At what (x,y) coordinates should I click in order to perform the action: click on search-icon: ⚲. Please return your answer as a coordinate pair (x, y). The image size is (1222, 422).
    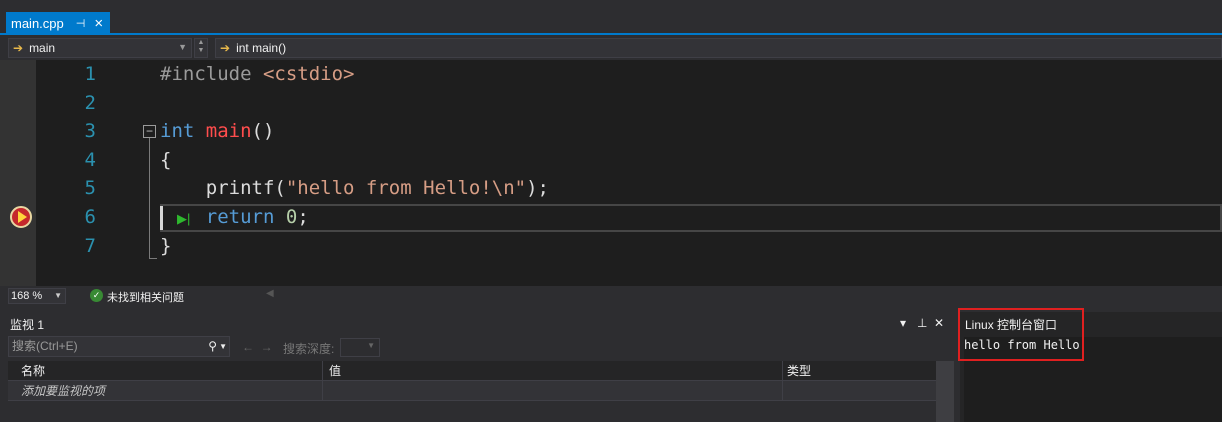
    Looking at the image, I should click on (212, 346).